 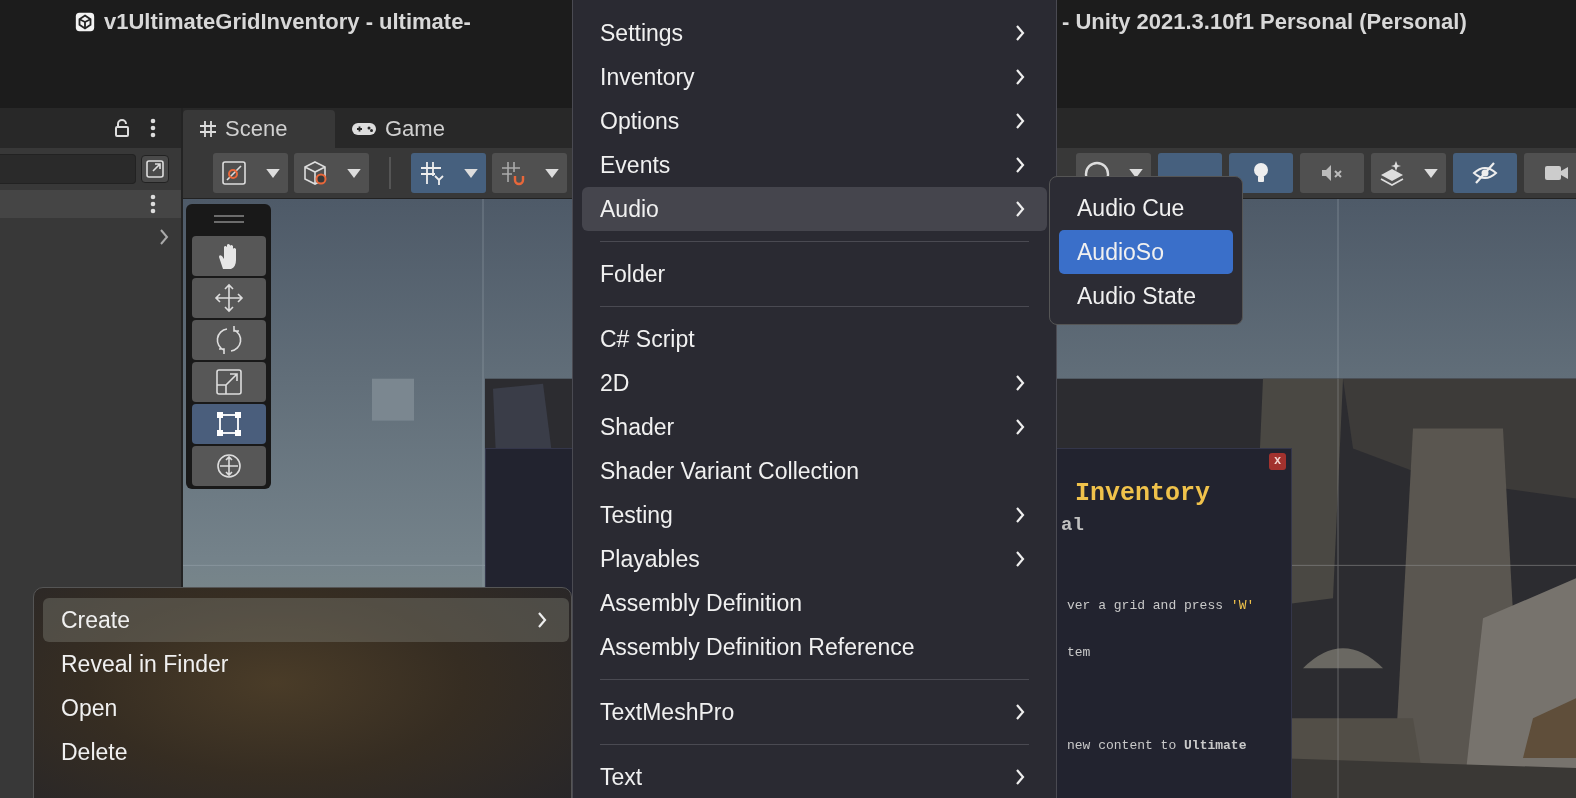 I want to click on menu-item: Audio, so click(x=814, y=209).